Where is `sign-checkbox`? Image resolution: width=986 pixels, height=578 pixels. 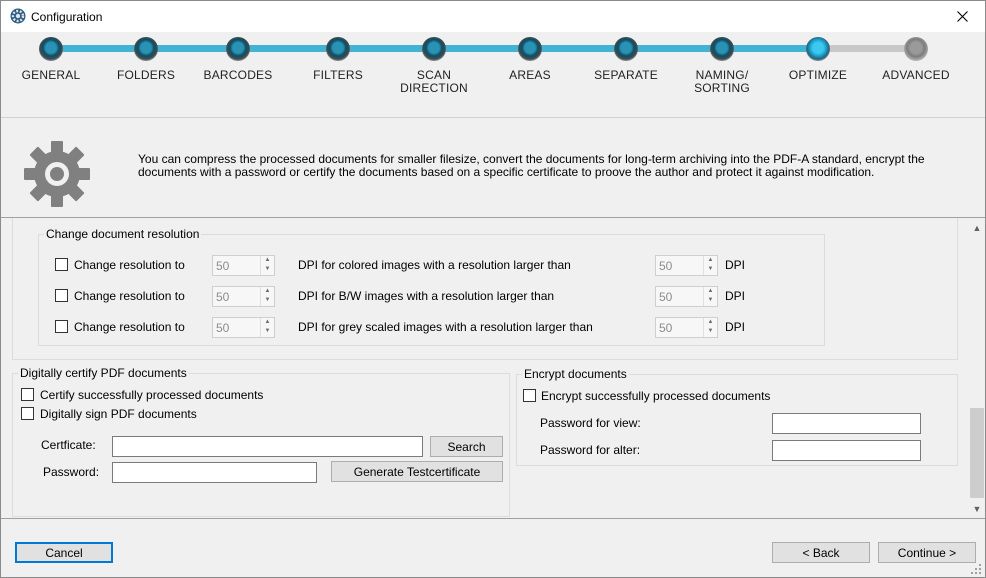 sign-checkbox is located at coordinates (27, 413).